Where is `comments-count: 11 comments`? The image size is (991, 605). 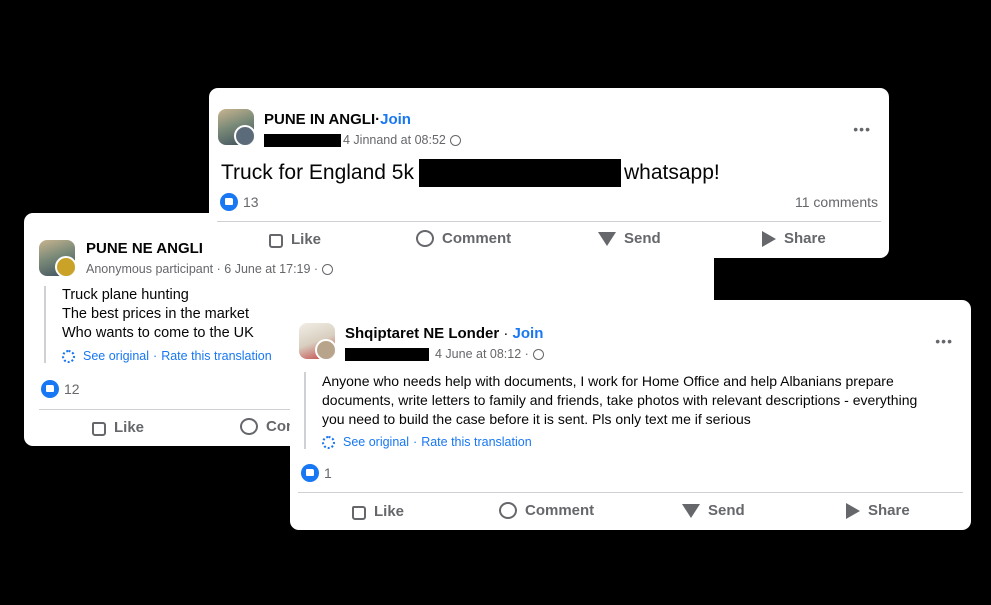
comments-count: 11 comments is located at coordinates (836, 202).